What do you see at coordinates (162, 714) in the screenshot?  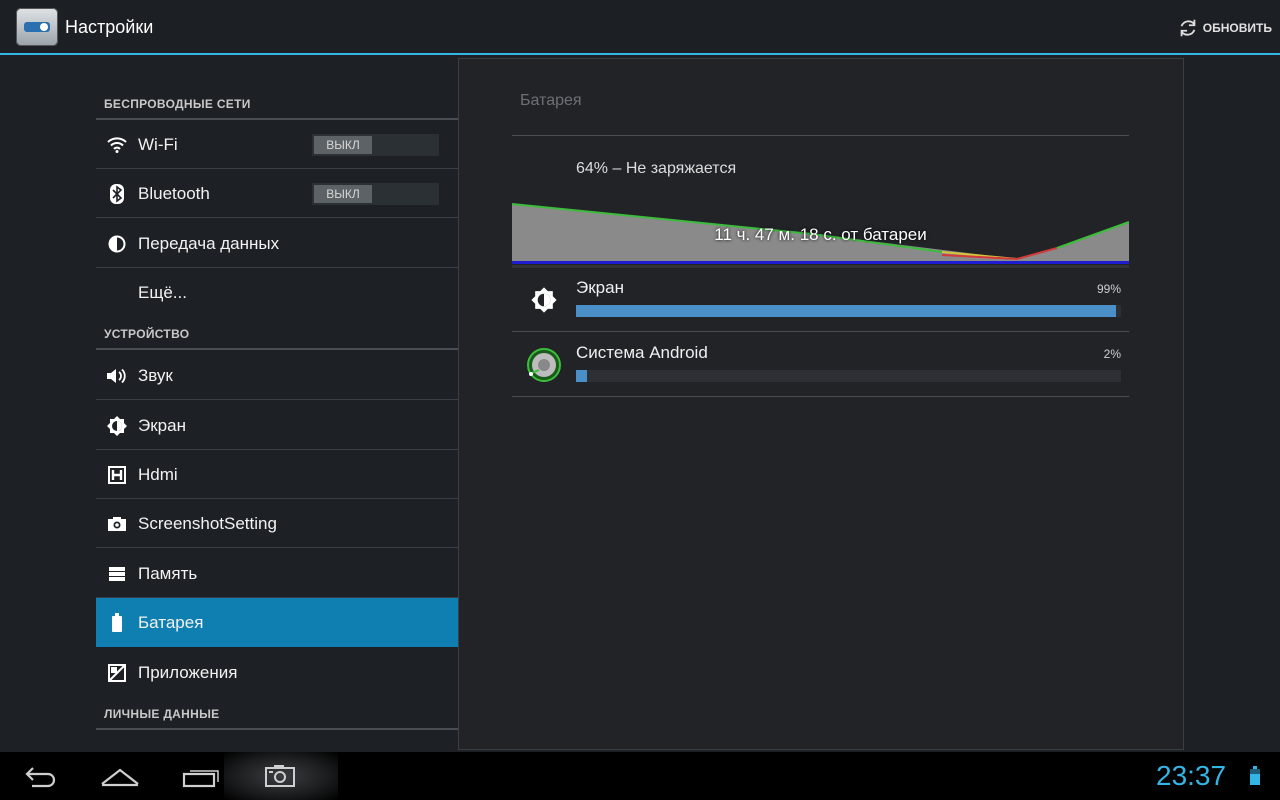 I see `section-header-personal: ЛИЧНЫЕ ДАННЫЕ` at bounding box center [162, 714].